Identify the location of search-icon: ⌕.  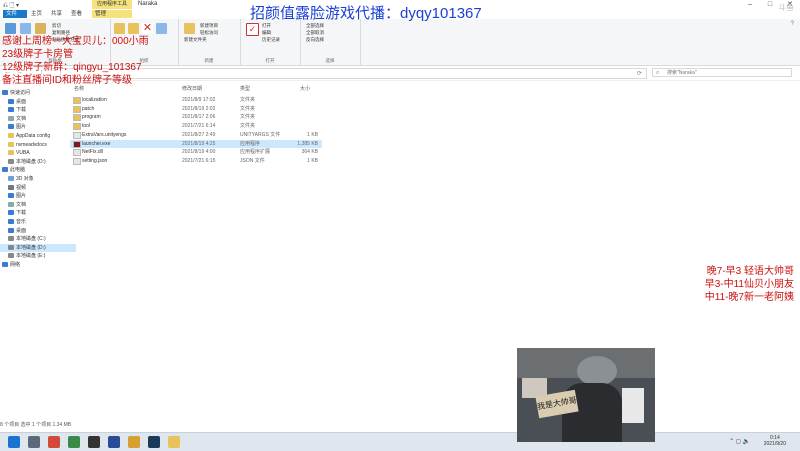
(658, 73).